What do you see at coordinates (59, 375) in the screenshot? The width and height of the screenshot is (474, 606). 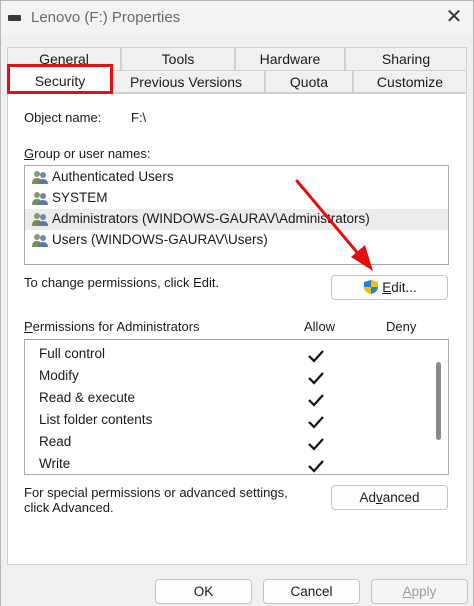 I see `permission-name: Modify` at bounding box center [59, 375].